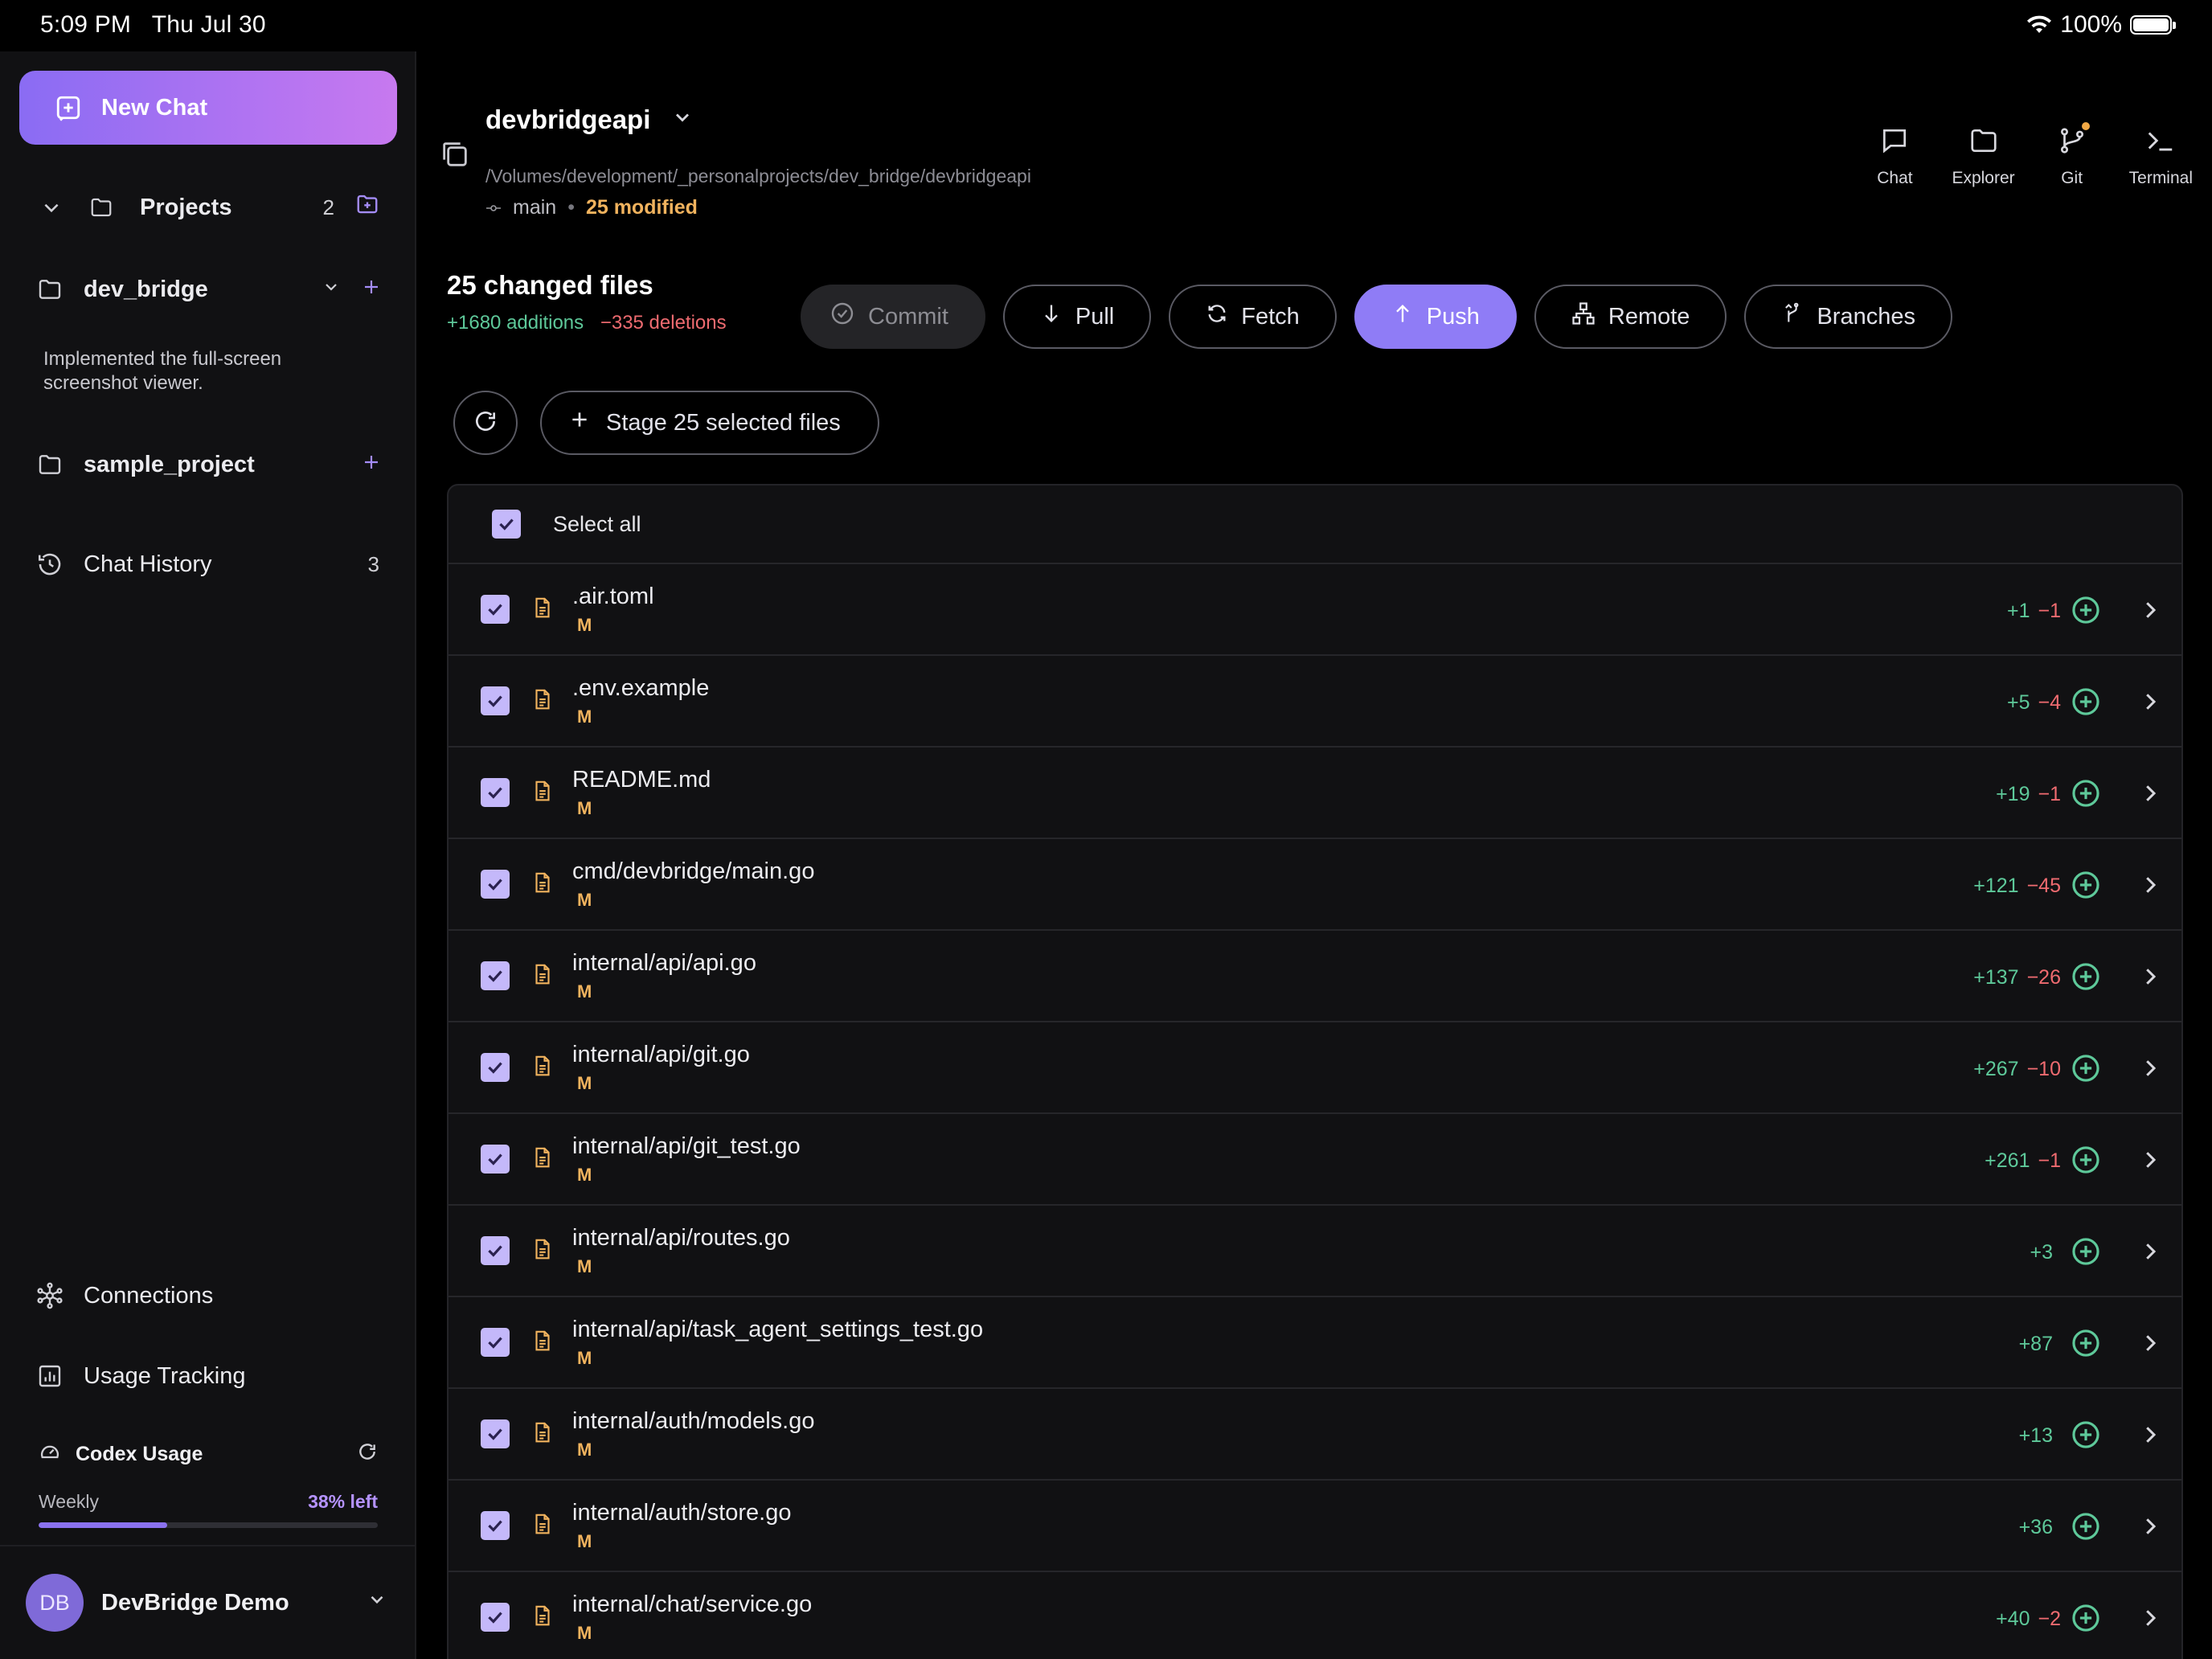  I want to click on usage-tracking: Usage Tracking, so click(208, 1376).